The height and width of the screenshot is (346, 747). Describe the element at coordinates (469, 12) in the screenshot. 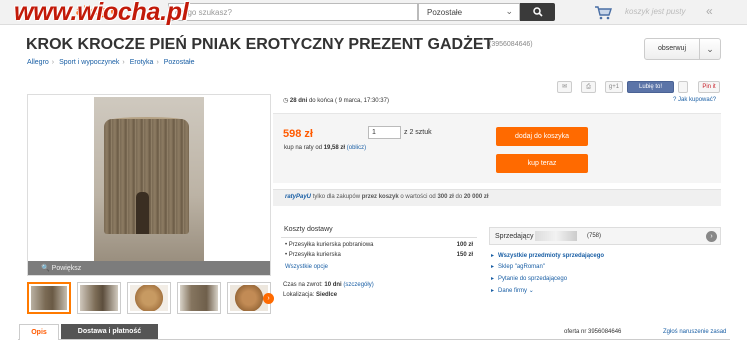

I see `category-select: Pozostałe ⌄` at that location.